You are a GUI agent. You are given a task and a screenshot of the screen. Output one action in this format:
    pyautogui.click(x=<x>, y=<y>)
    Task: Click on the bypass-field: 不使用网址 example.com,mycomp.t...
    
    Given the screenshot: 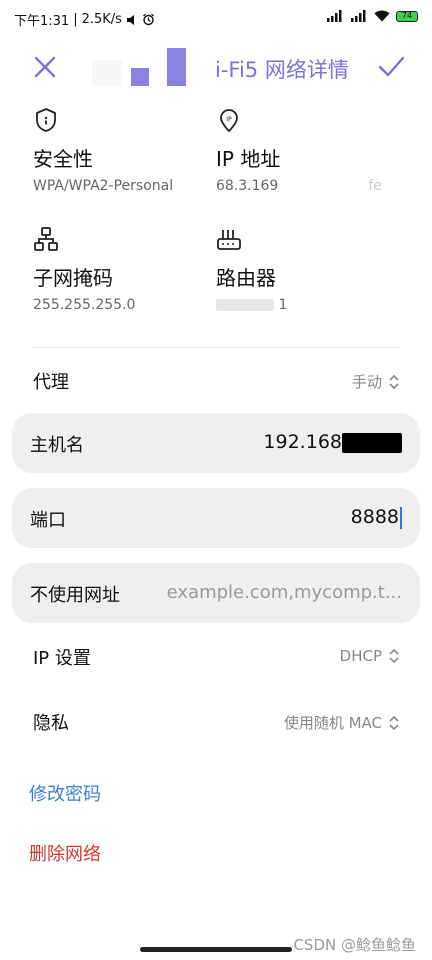 What is the action you would take?
    pyautogui.click(x=216, y=593)
    